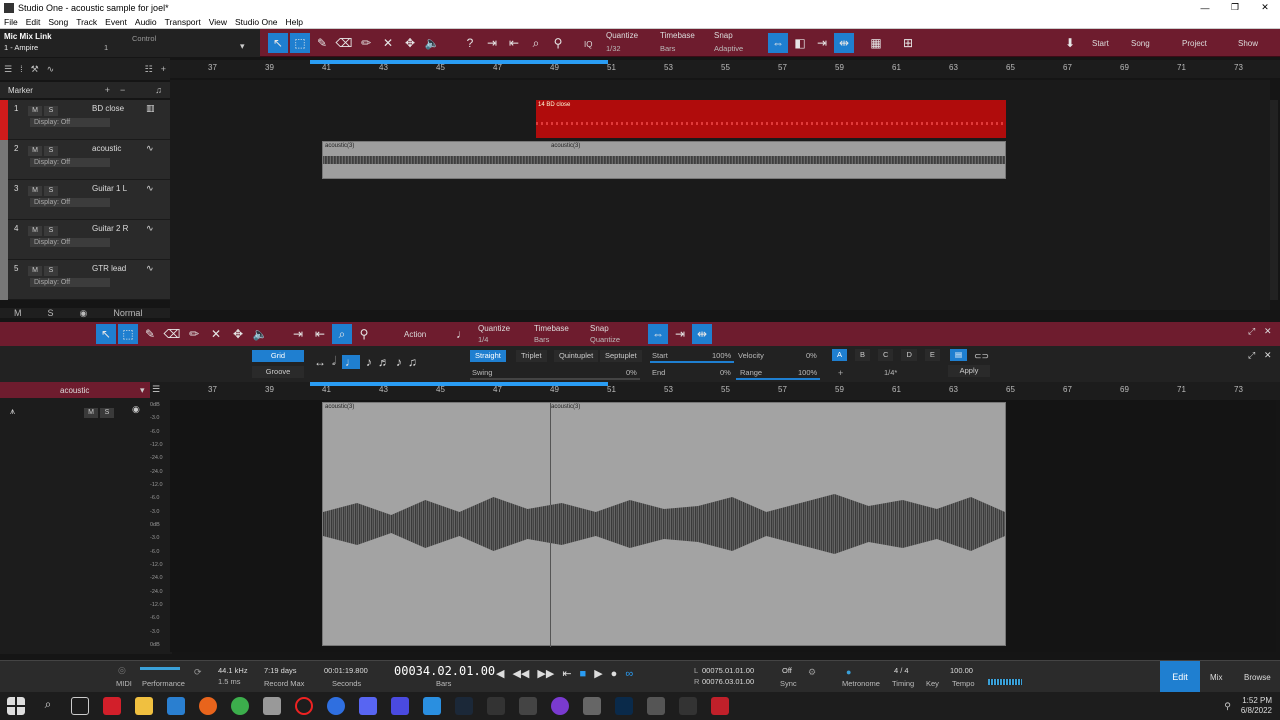  What do you see at coordinates (278, 43) in the screenshot?
I see `arrow-tool-icon: ↖` at bounding box center [278, 43].